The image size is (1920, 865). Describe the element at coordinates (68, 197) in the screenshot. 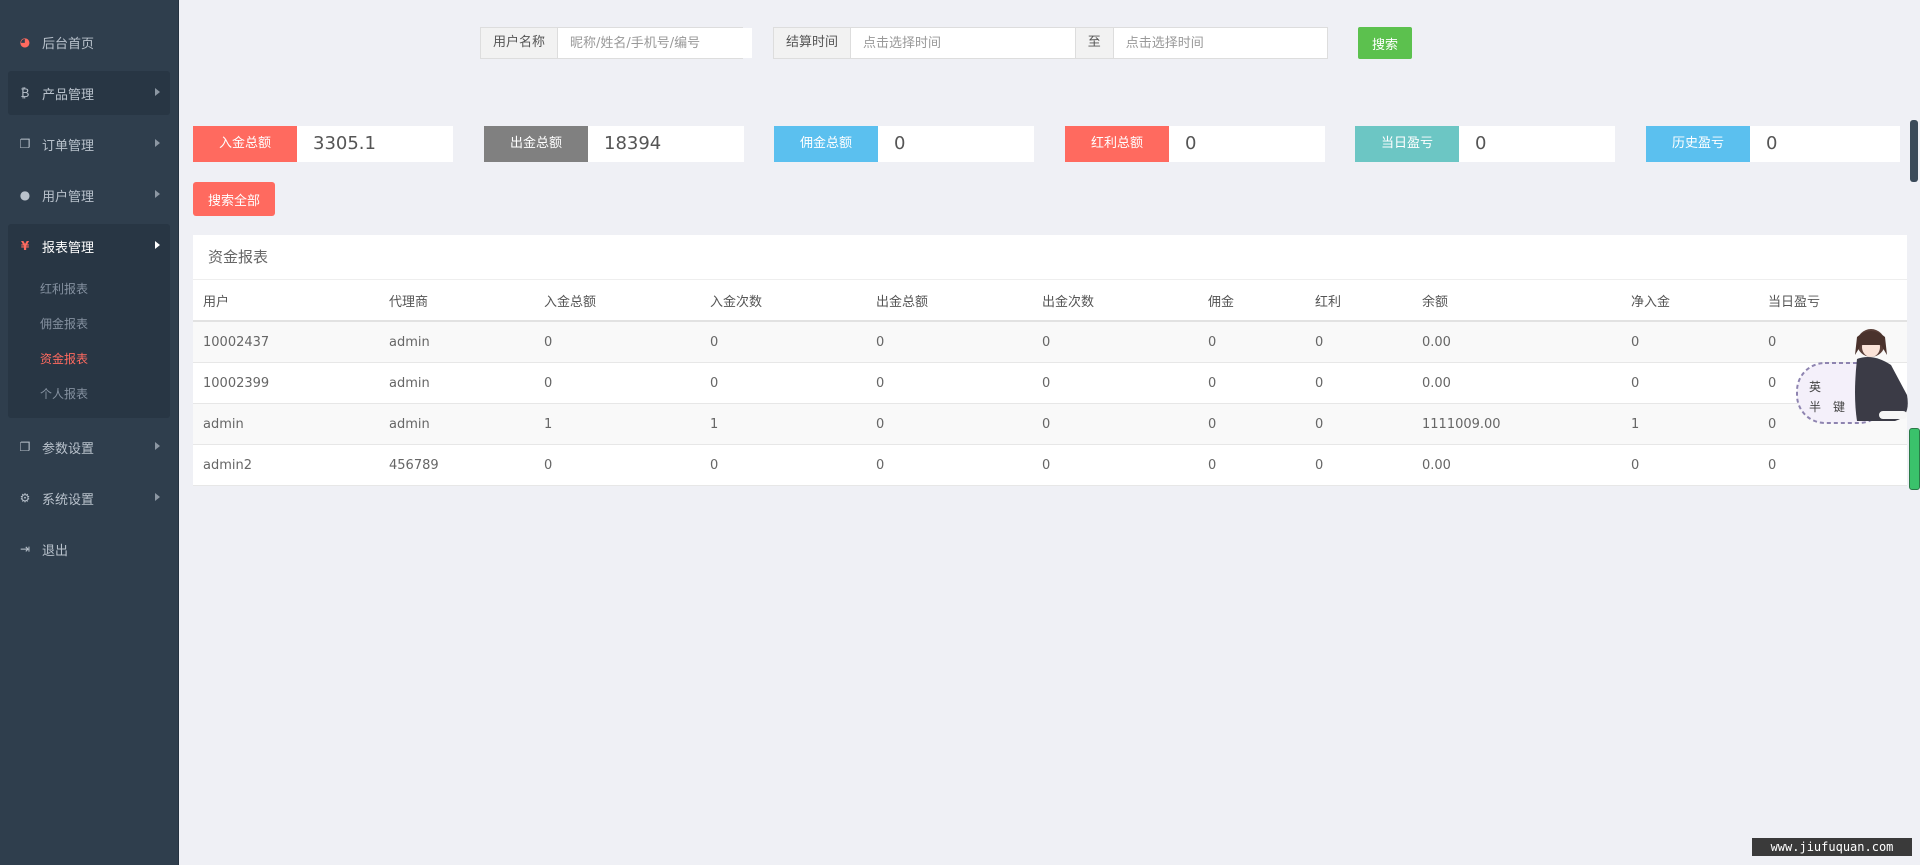

I see `sidebar-item-label: 用户管理` at that location.